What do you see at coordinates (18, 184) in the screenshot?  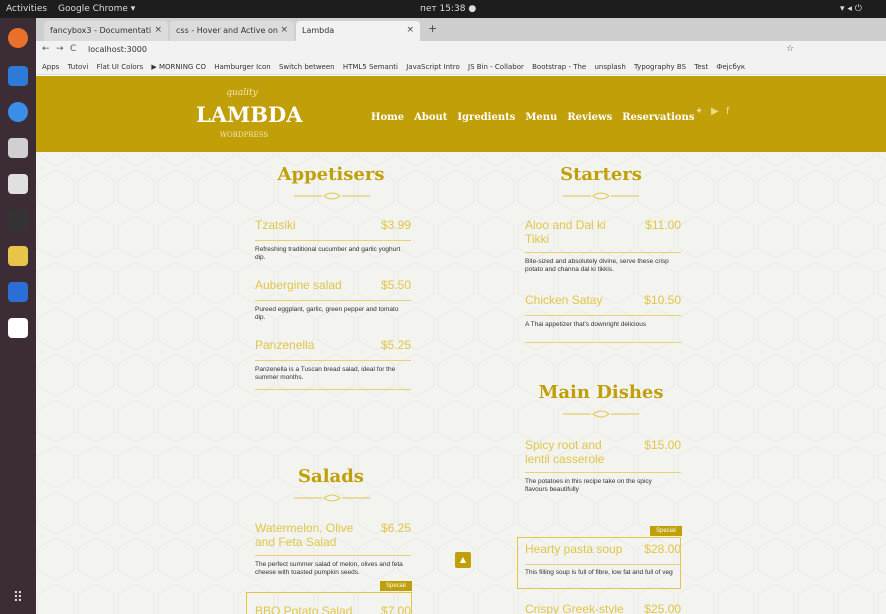 I see `code-icon` at bounding box center [18, 184].